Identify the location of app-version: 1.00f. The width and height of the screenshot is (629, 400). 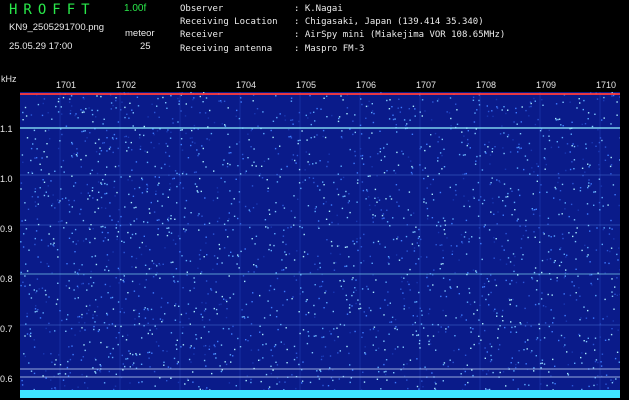
(135, 8).